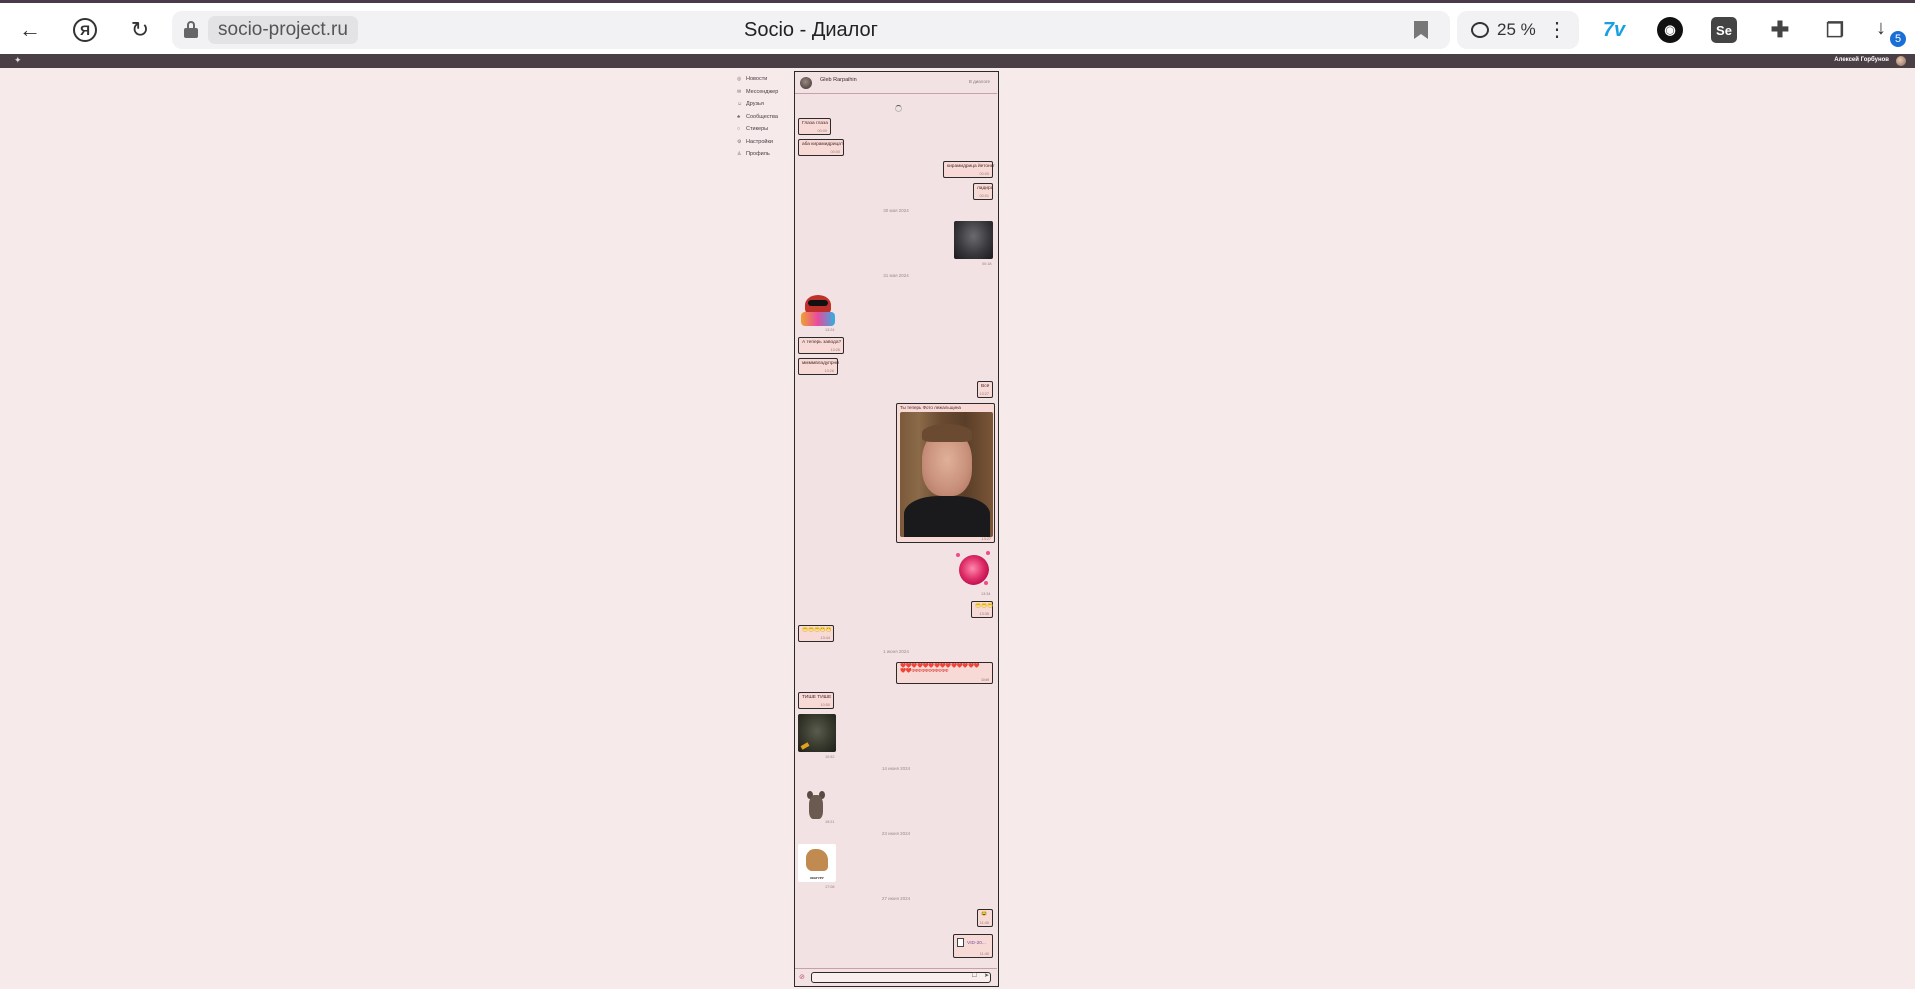 This screenshot has height=989, width=1915. I want to click on message-time: 13:24, so click(830, 330).